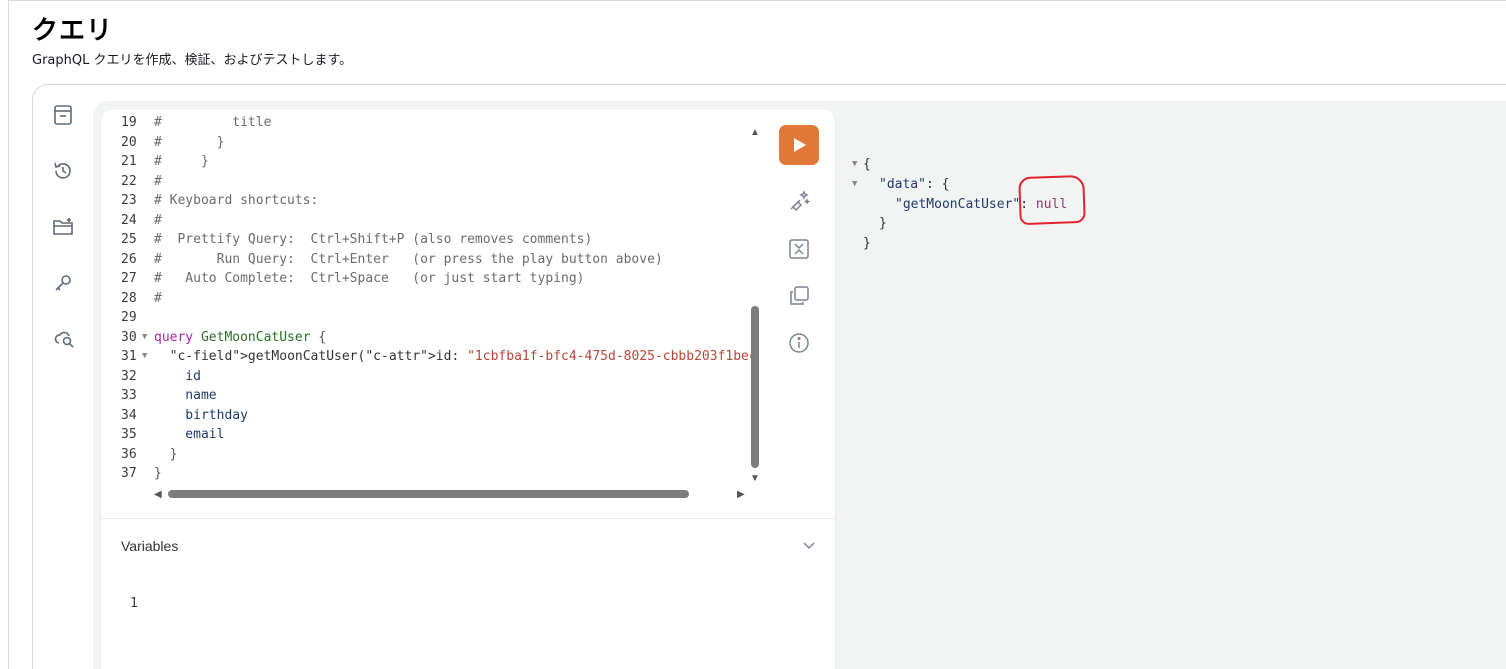 The width and height of the screenshot is (1506, 669). I want to click on code-line: 22 #, so click(426, 182).